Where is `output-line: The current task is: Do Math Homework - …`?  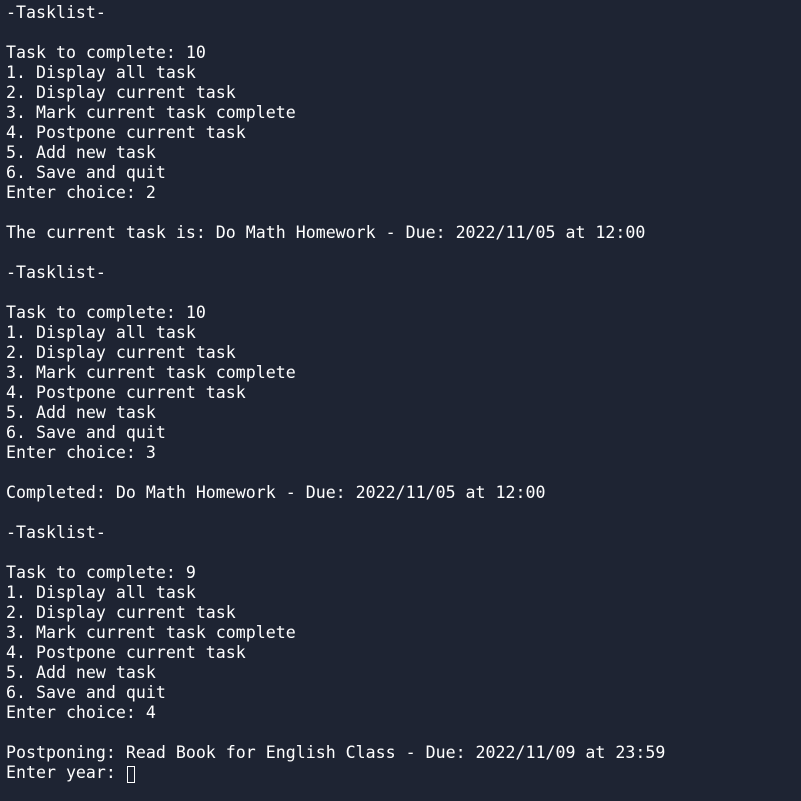 output-line: The current task is: Do Math Homework - … is located at coordinates (326, 232).